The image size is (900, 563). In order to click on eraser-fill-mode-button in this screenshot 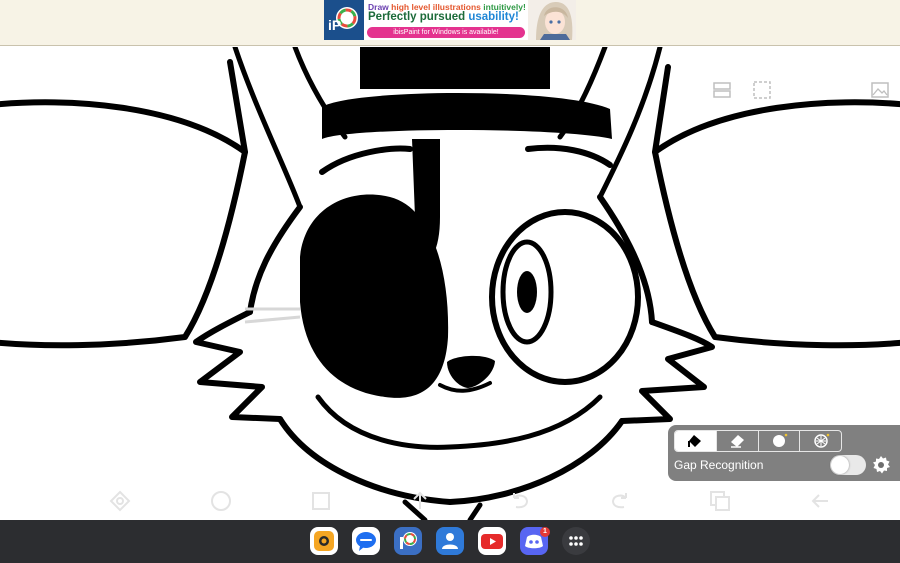, I will do `click(738, 441)`.